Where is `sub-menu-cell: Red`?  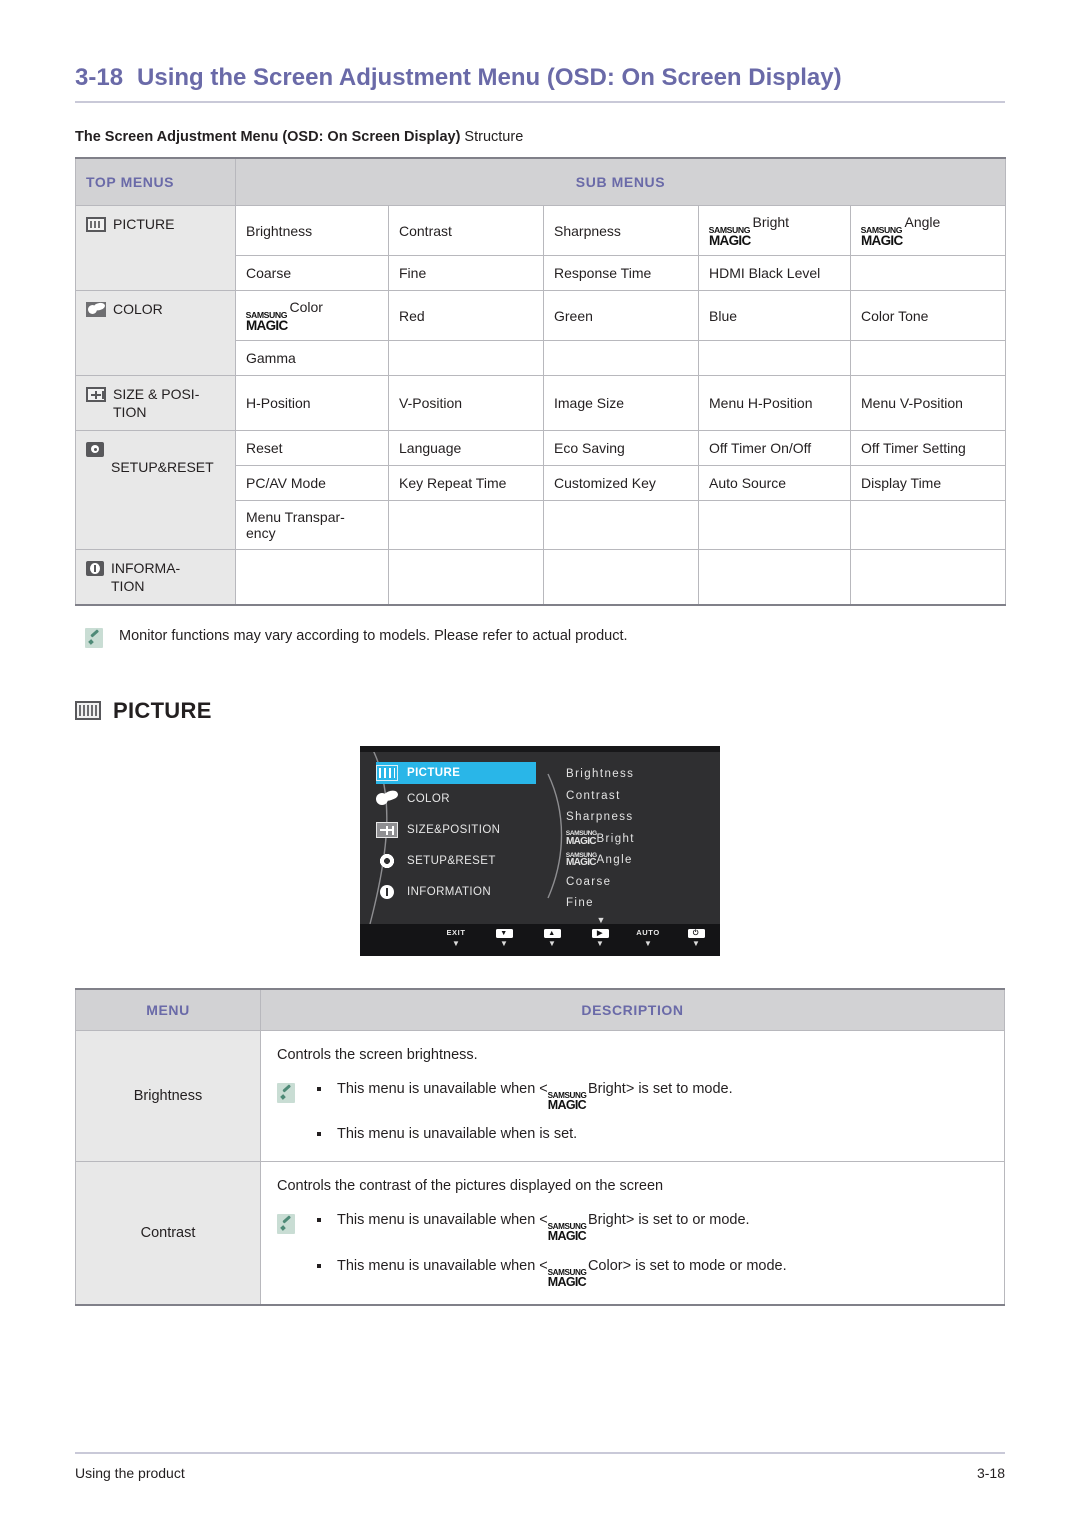 sub-menu-cell: Red is located at coordinates (466, 315).